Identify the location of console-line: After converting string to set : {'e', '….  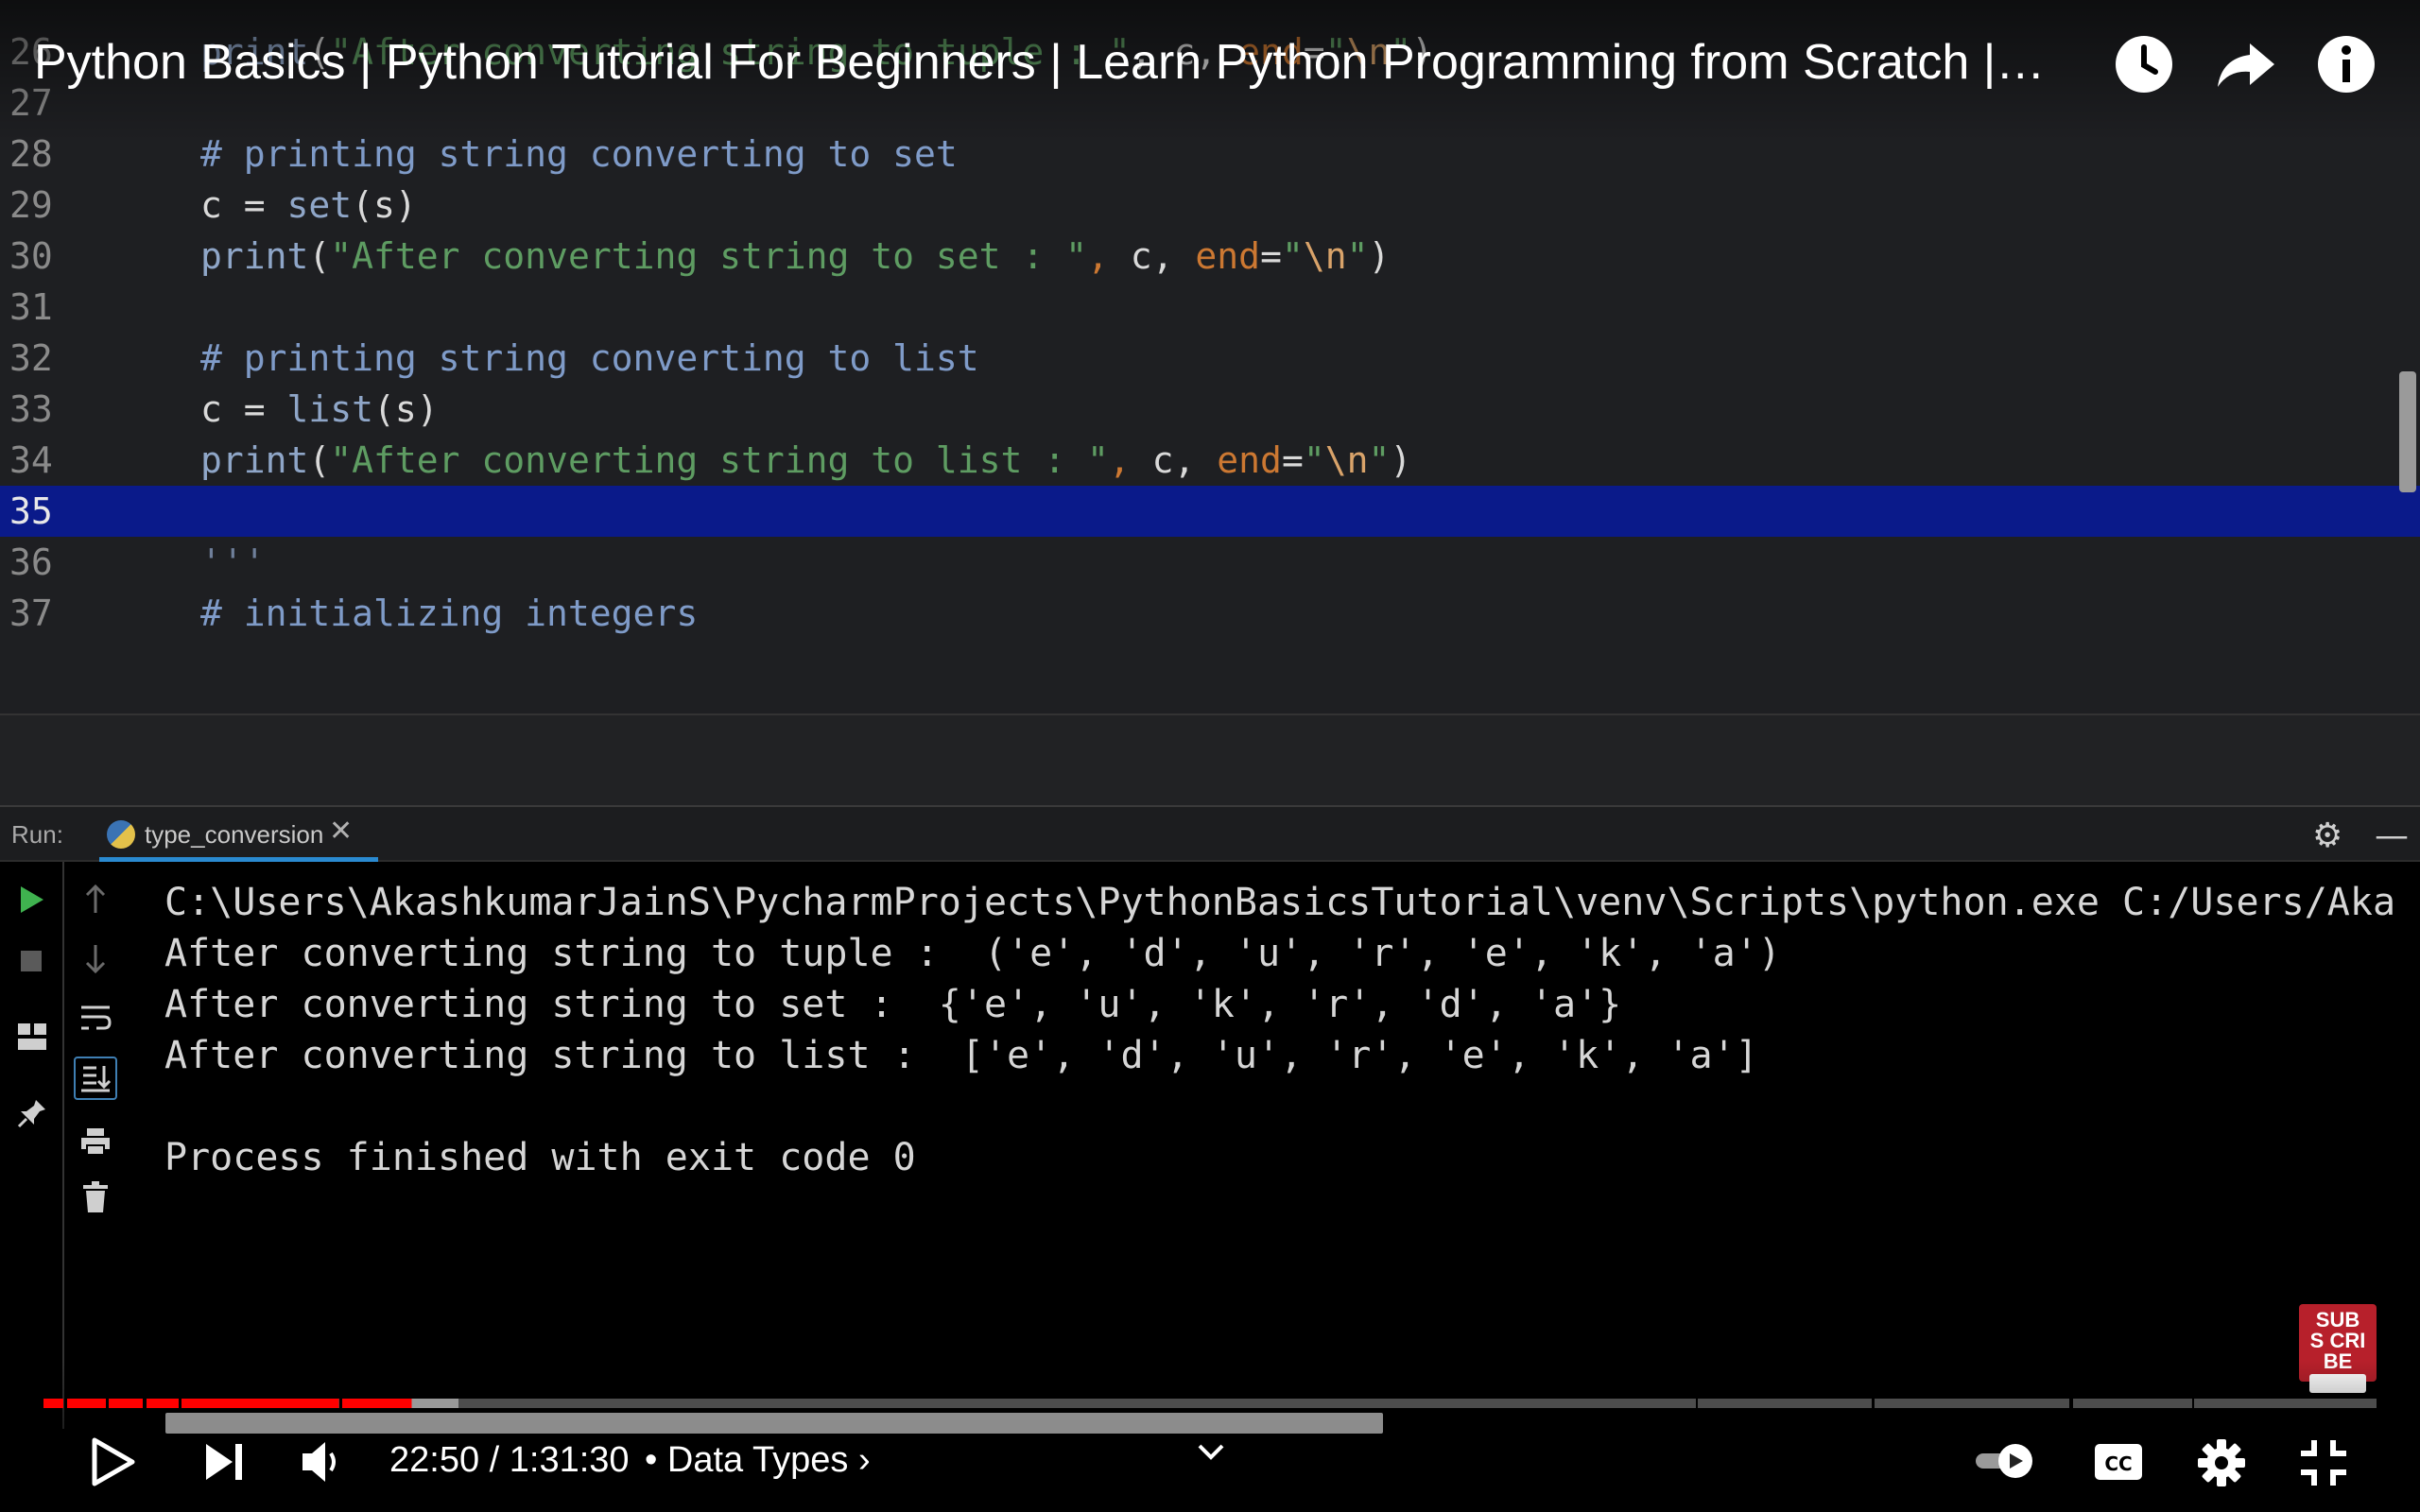
(893, 1004).